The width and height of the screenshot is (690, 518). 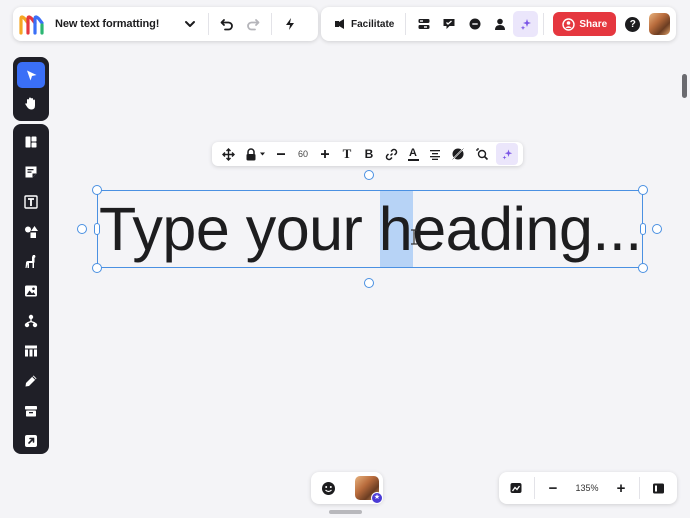 What do you see at coordinates (347, 488) in the screenshot?
I see `reactions-bar: ★` at bounding box center [347, 488].